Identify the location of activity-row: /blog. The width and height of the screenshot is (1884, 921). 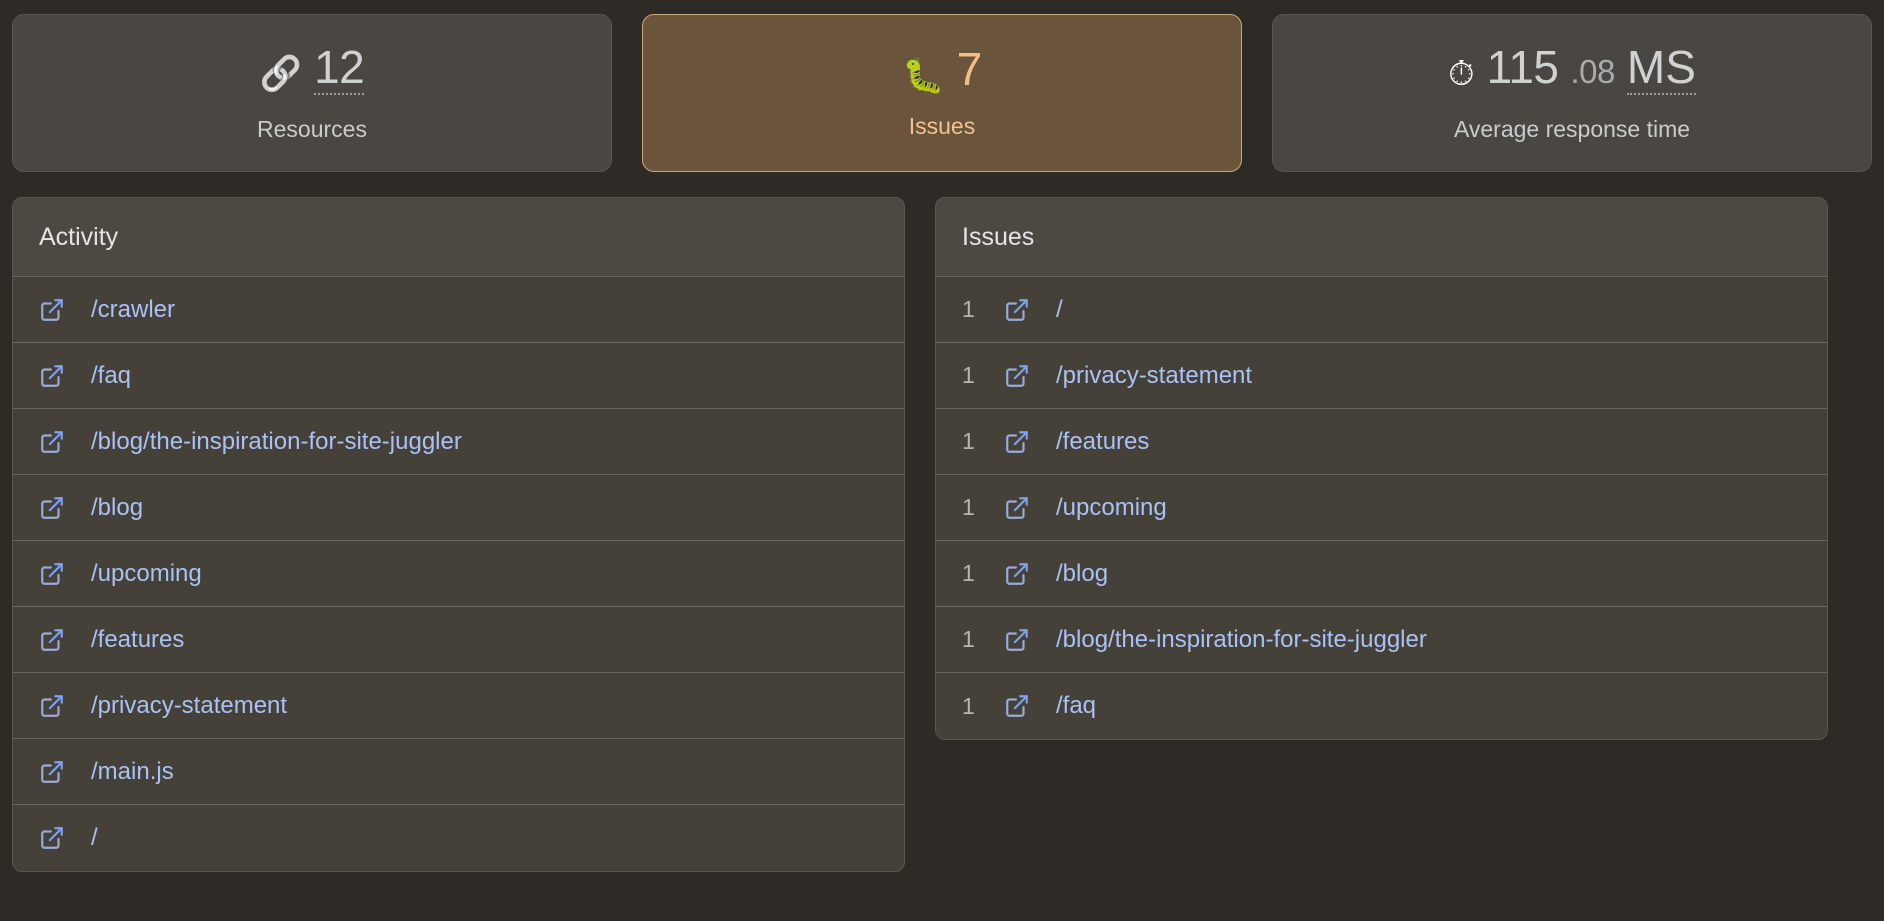
(458, 508).